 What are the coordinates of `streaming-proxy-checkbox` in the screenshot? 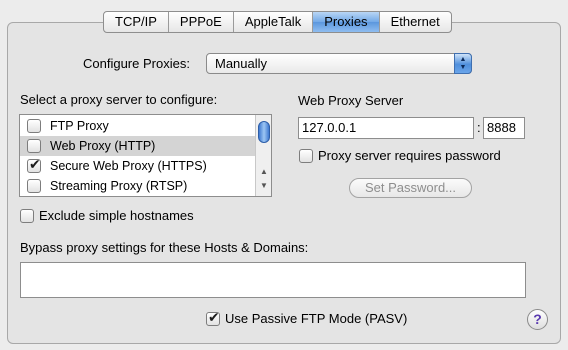 It's located at (34, 186).